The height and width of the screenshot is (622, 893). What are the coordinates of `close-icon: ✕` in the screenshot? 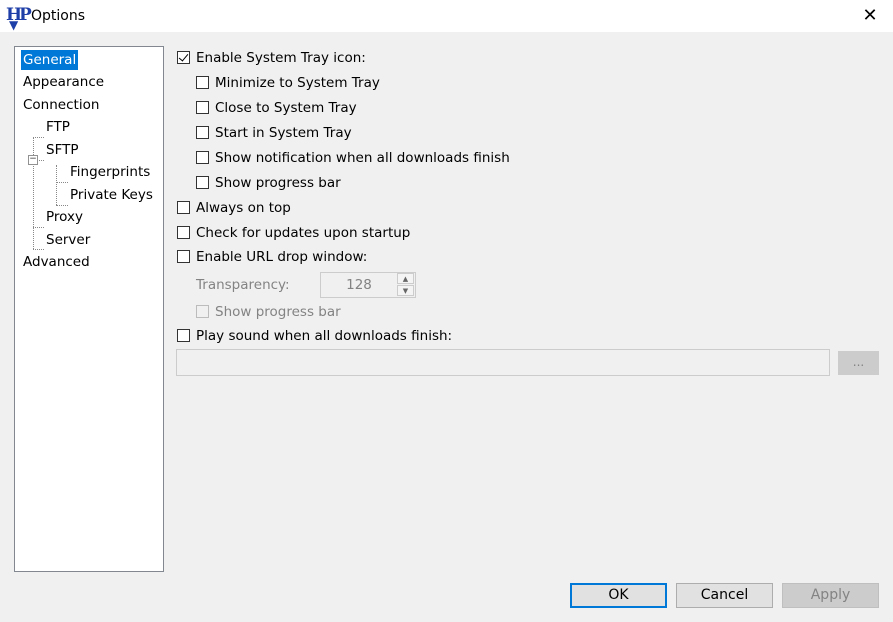 It's located at (870, 16).